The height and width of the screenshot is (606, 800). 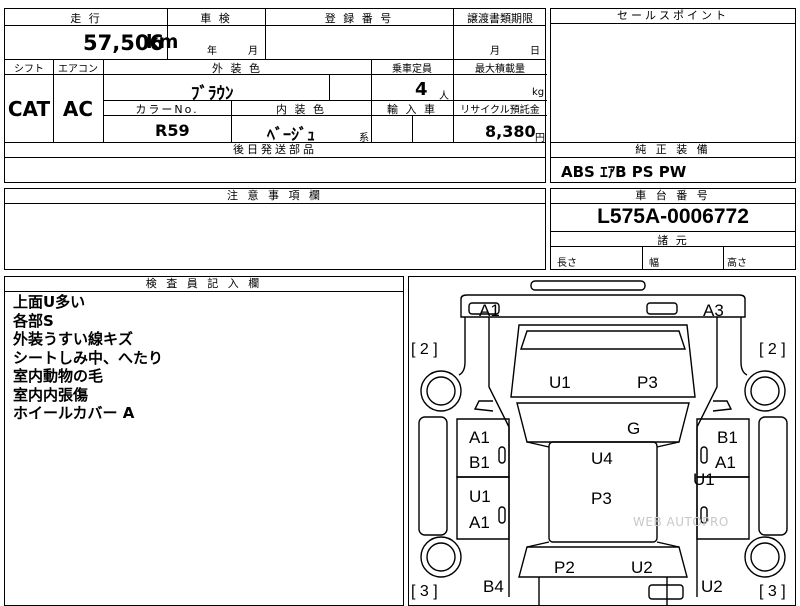 I want to click on bracket-right-bottom: [ 3 ], so click(x=772, y=591).